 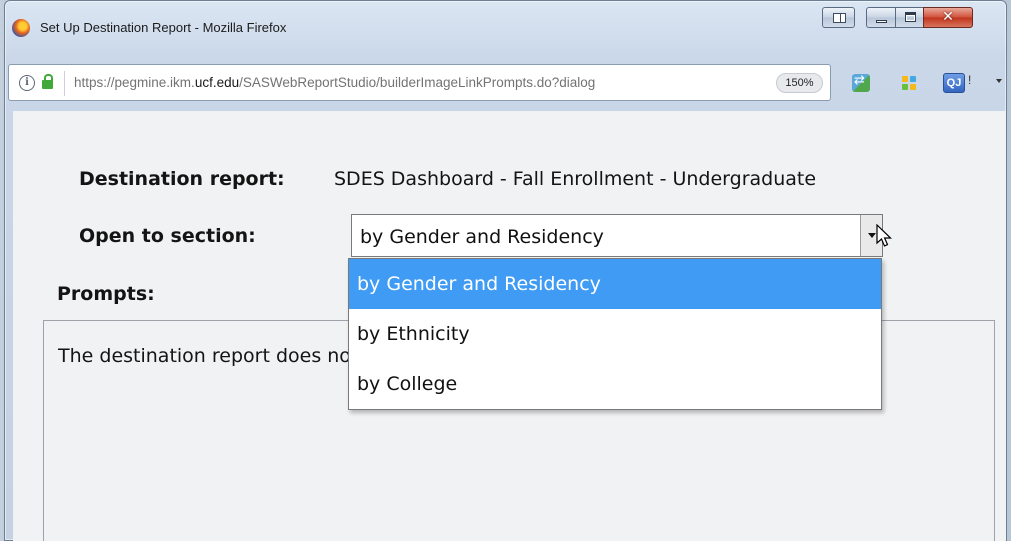 I want to click on destination-report-label: Destination report:, so click(x=182, y=179).